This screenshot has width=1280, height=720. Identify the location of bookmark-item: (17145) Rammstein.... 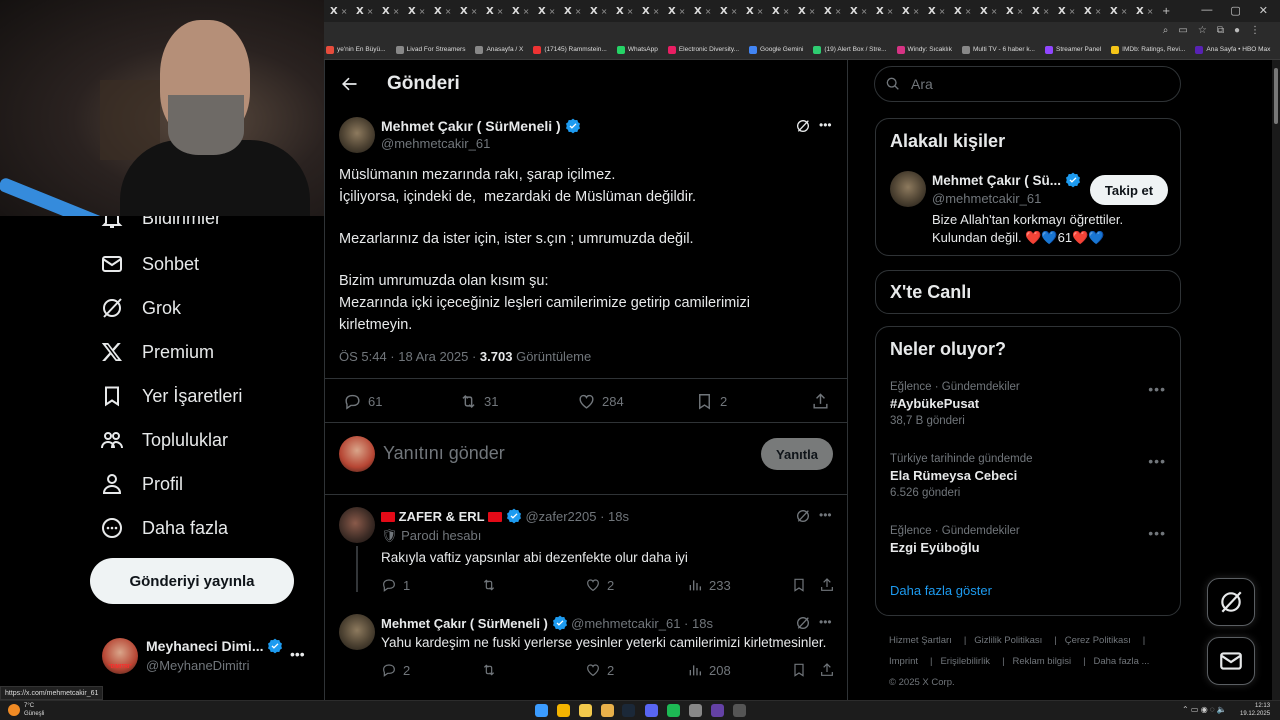
(570, 49).